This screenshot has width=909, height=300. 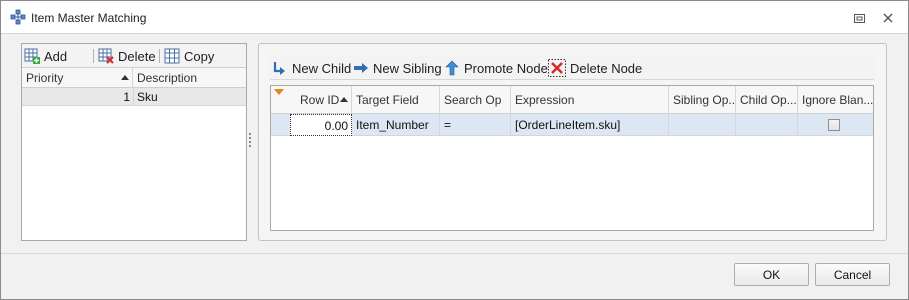 What do you see at coordinates (311, 100) in the screenshot?
I see `column-header-row-id: Row ID` at bounding box center [311, 100].